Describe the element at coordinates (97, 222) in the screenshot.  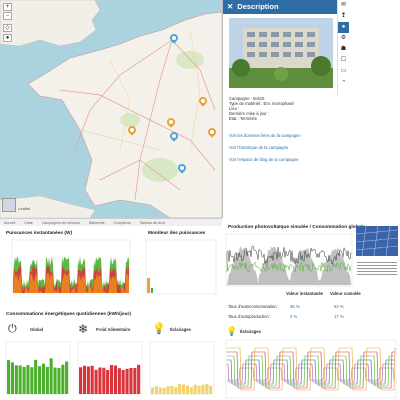
I see `tab-buildings: Bâtiments` at that location.